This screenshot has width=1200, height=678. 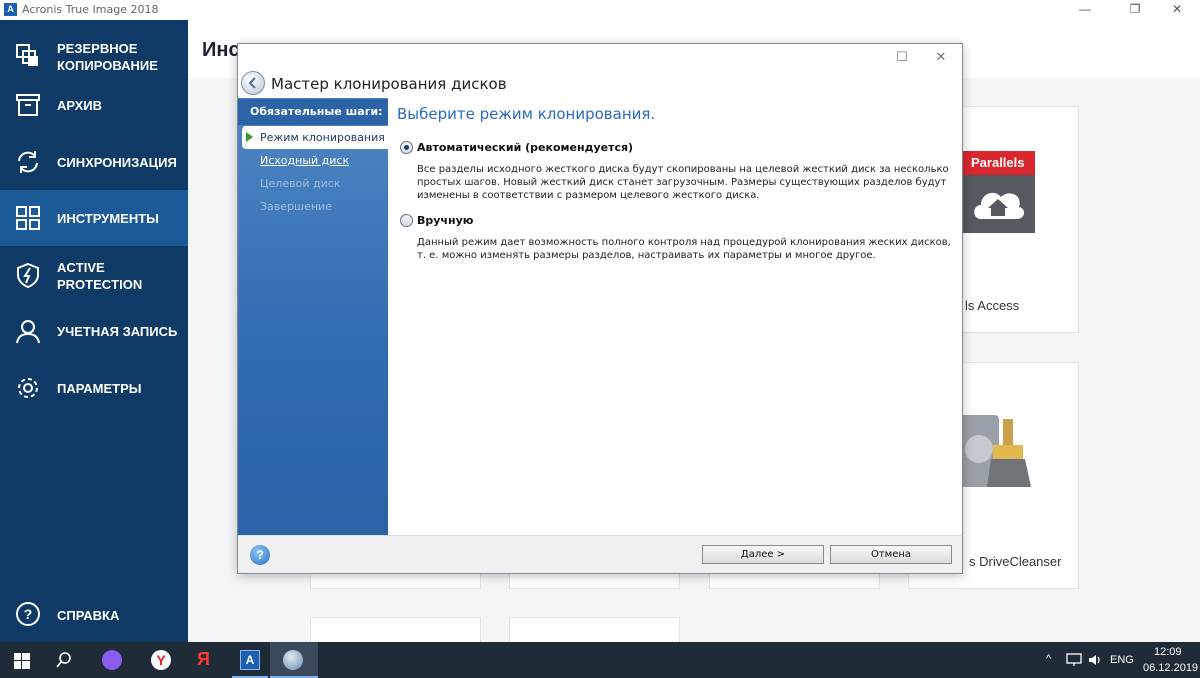 I want to click on clock-time: 12:09, so click(x=1168, y=652).